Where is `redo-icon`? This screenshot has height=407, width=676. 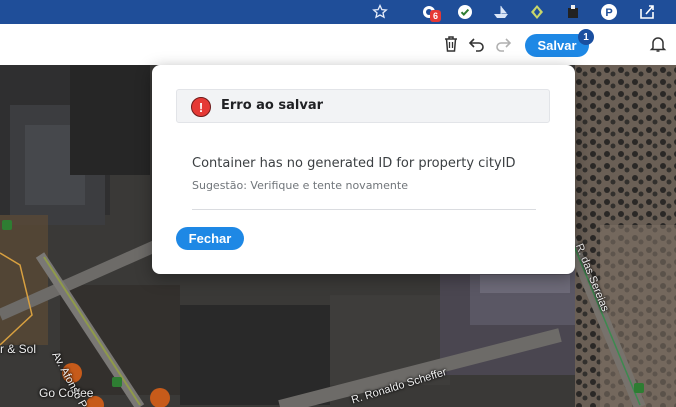
redo-icon is located at coordinates (503, 44).